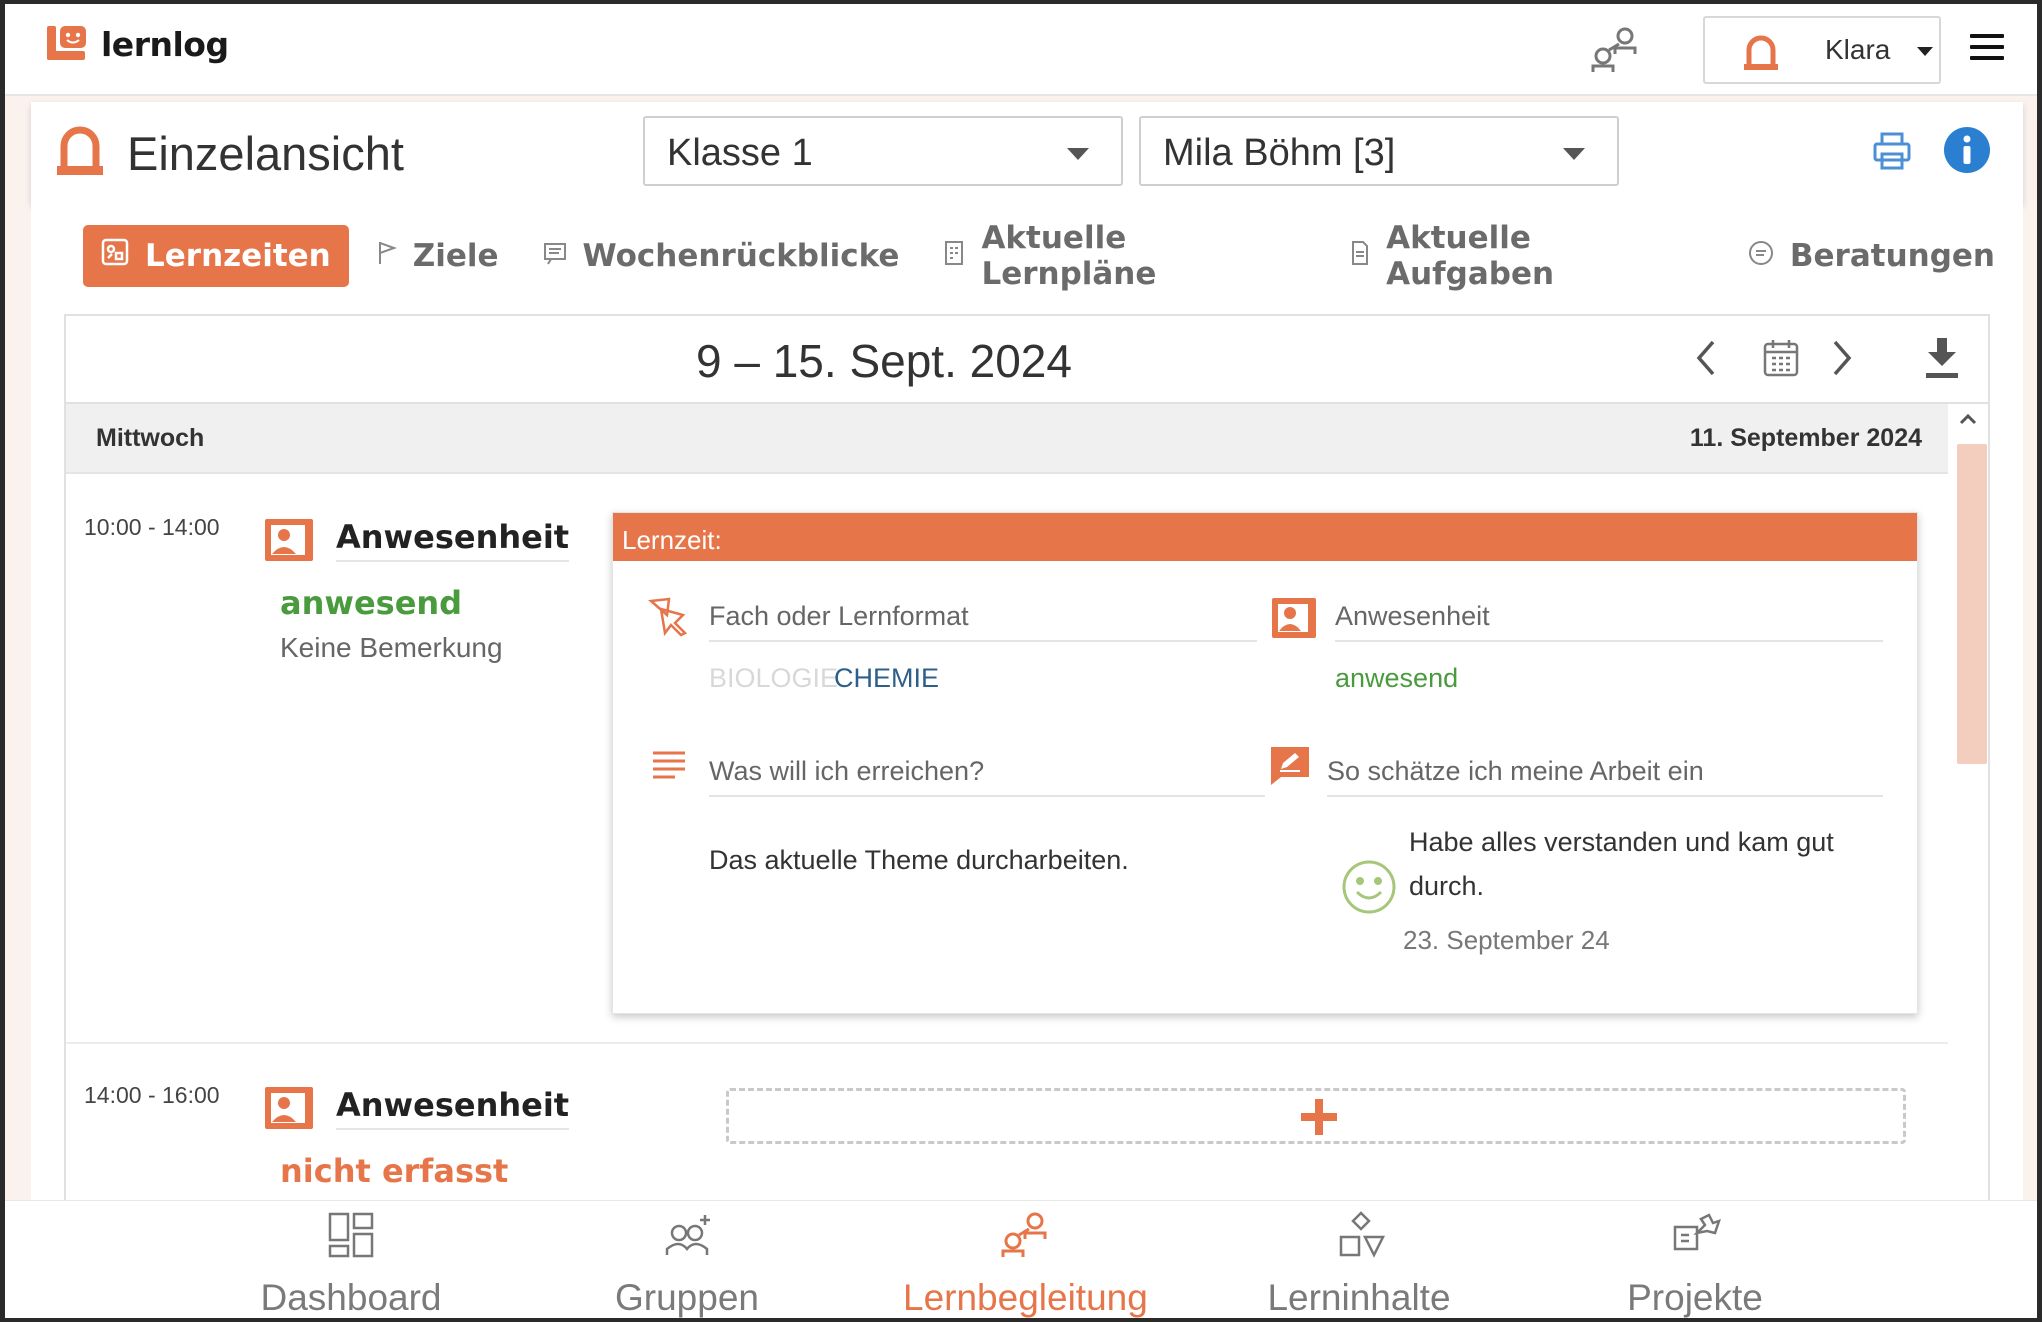 This screenshot has width=2042, height=1322. What do you see at coordinates (1447, 886) in the screenshot?
I see `assessment-text-line2: durch.` at bounding box center [1447, 886].